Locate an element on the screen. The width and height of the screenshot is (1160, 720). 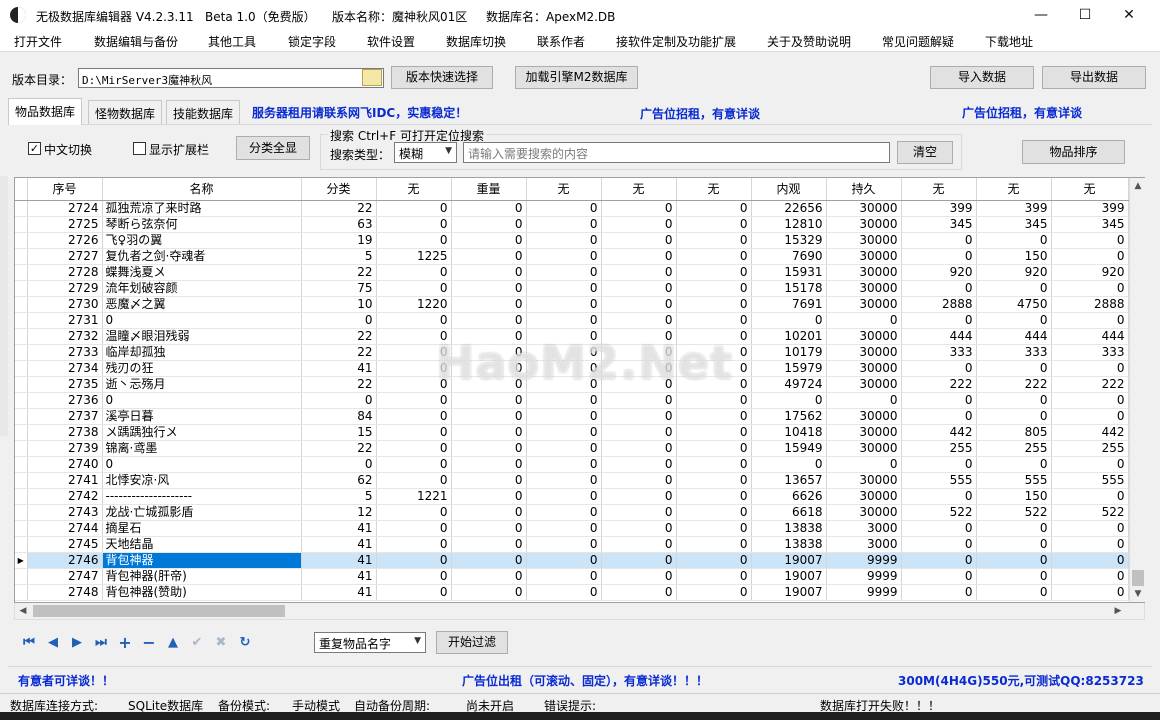
cell-value: 7691 is located at coordinates (789, 304).